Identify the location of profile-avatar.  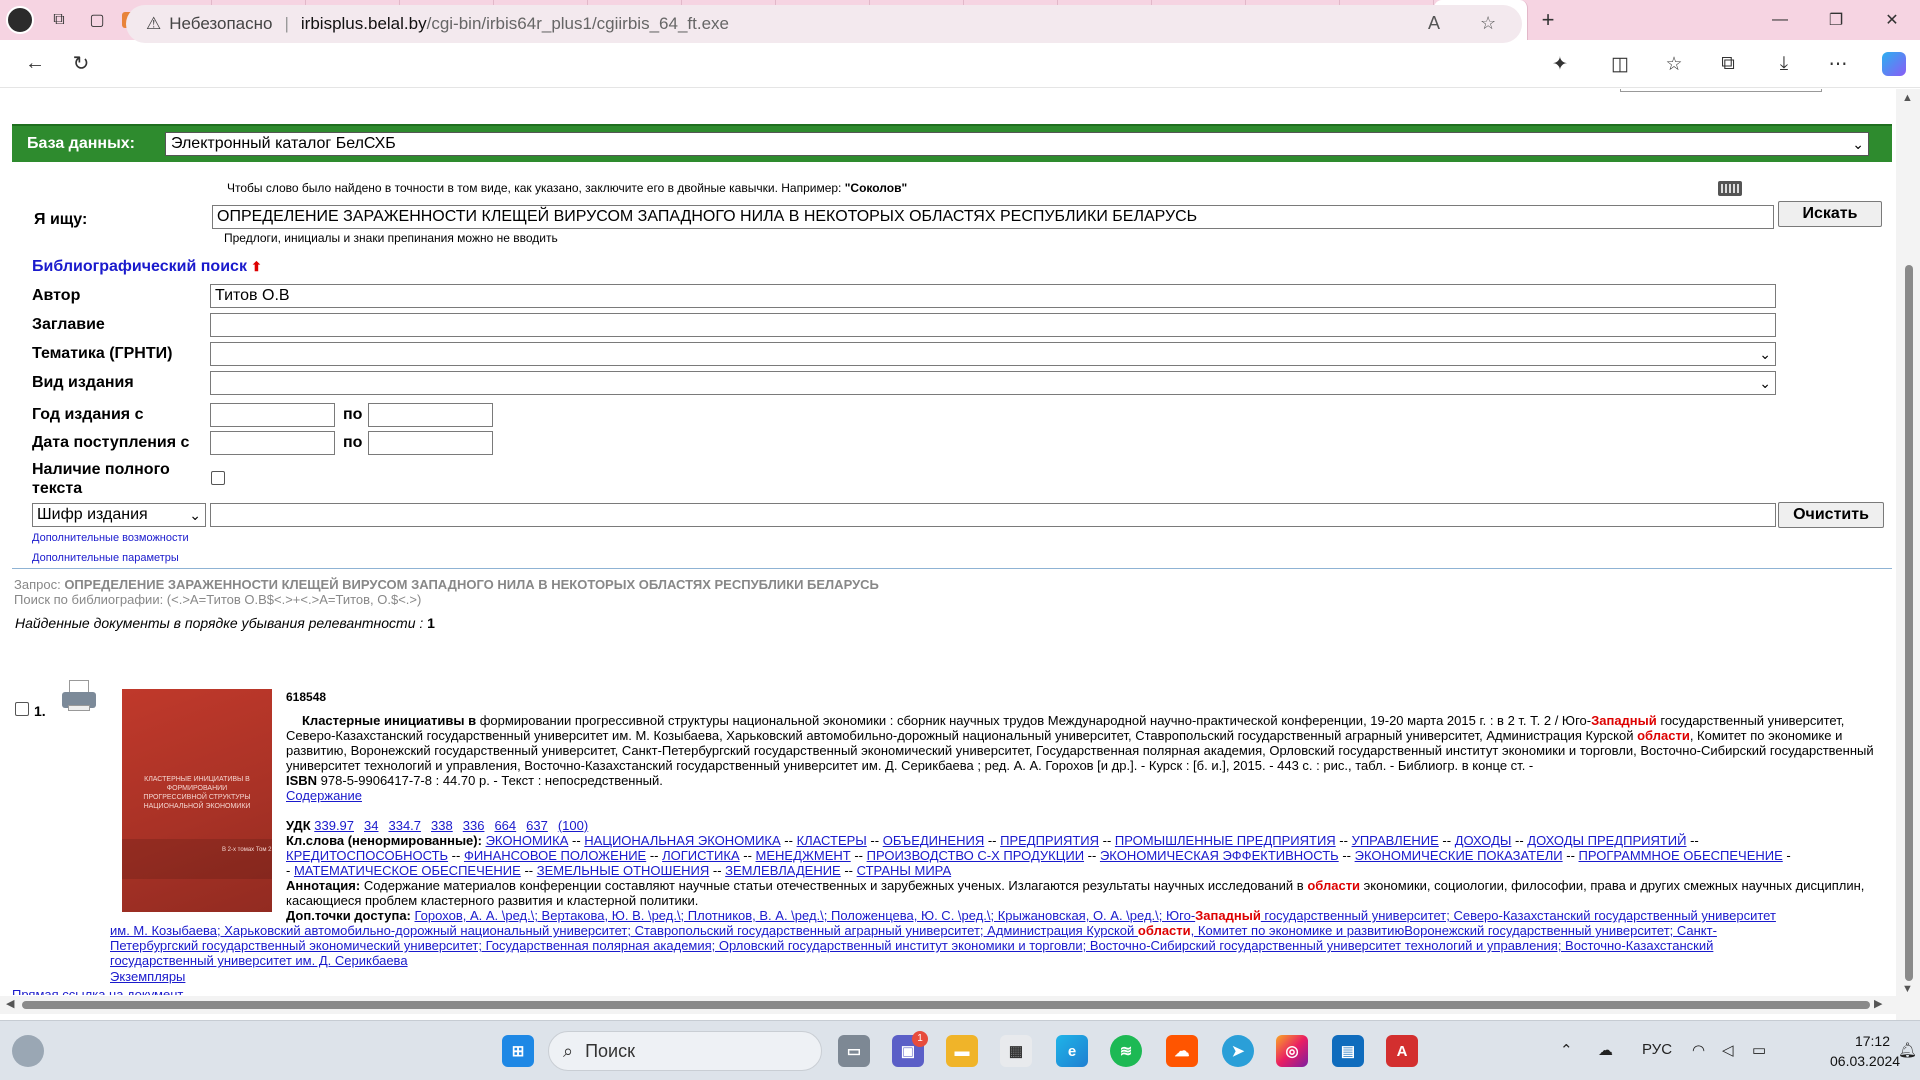
(20, 20).